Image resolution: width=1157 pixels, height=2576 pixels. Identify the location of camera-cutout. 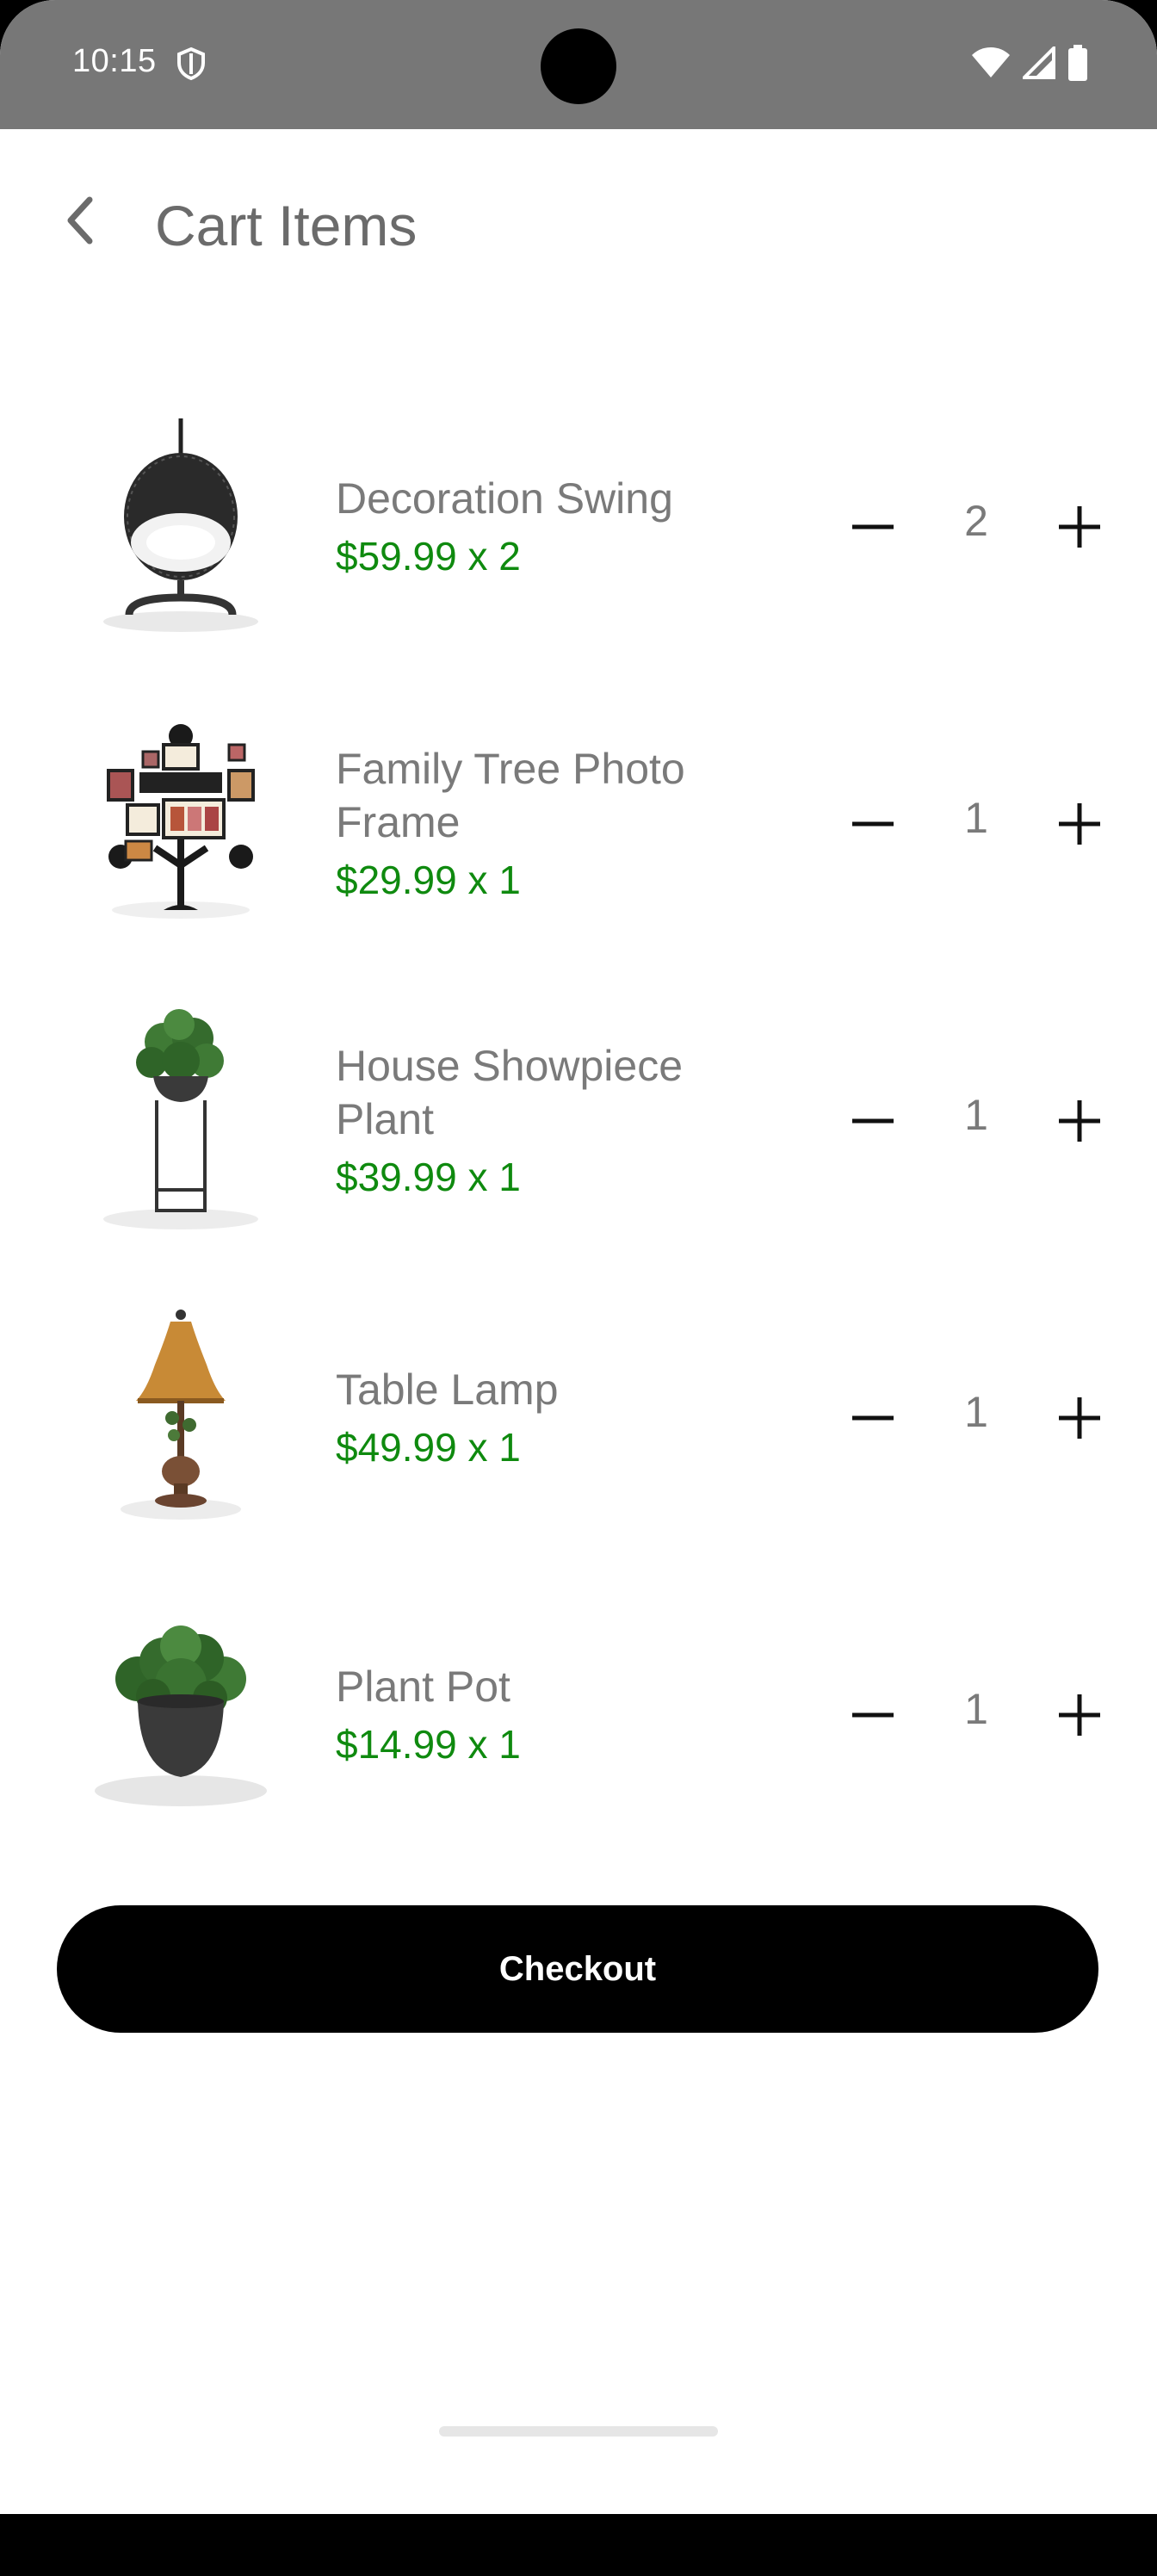
(579, 66).